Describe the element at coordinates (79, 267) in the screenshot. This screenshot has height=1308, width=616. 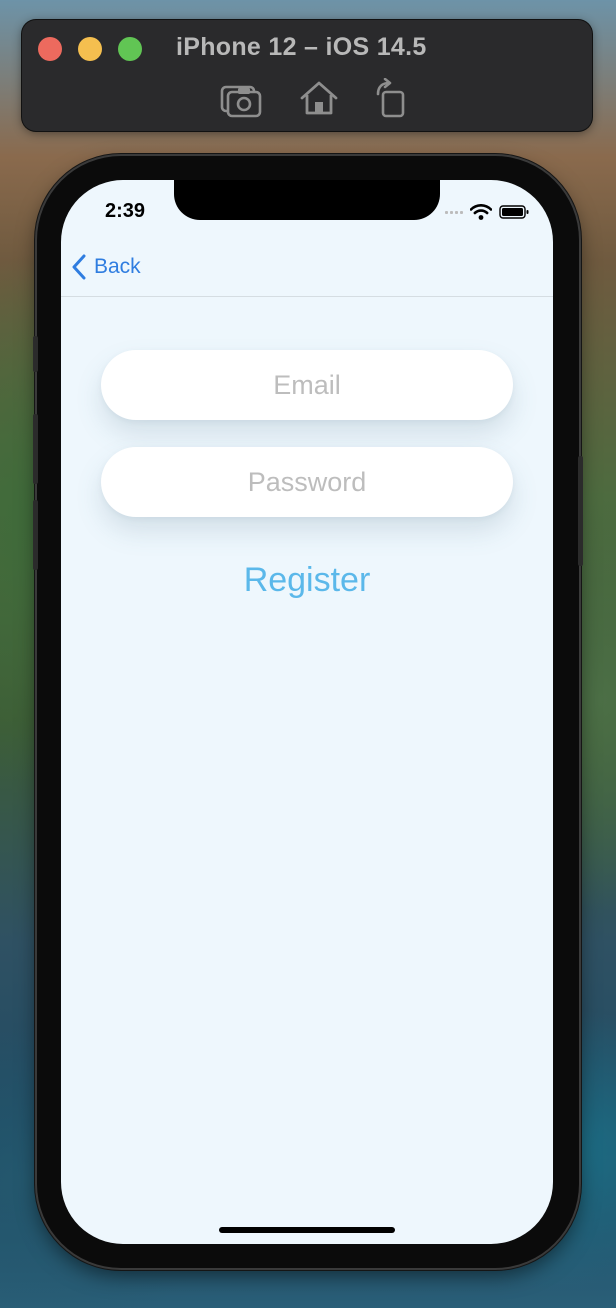
I see `chevron-left-icon` at that location.